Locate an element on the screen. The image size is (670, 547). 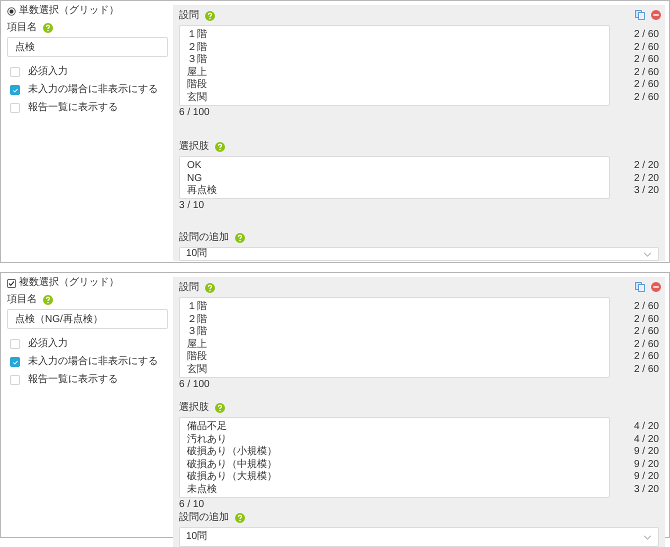
type-label: 複数選択（グリッド） is located at coordinates (69, 283).